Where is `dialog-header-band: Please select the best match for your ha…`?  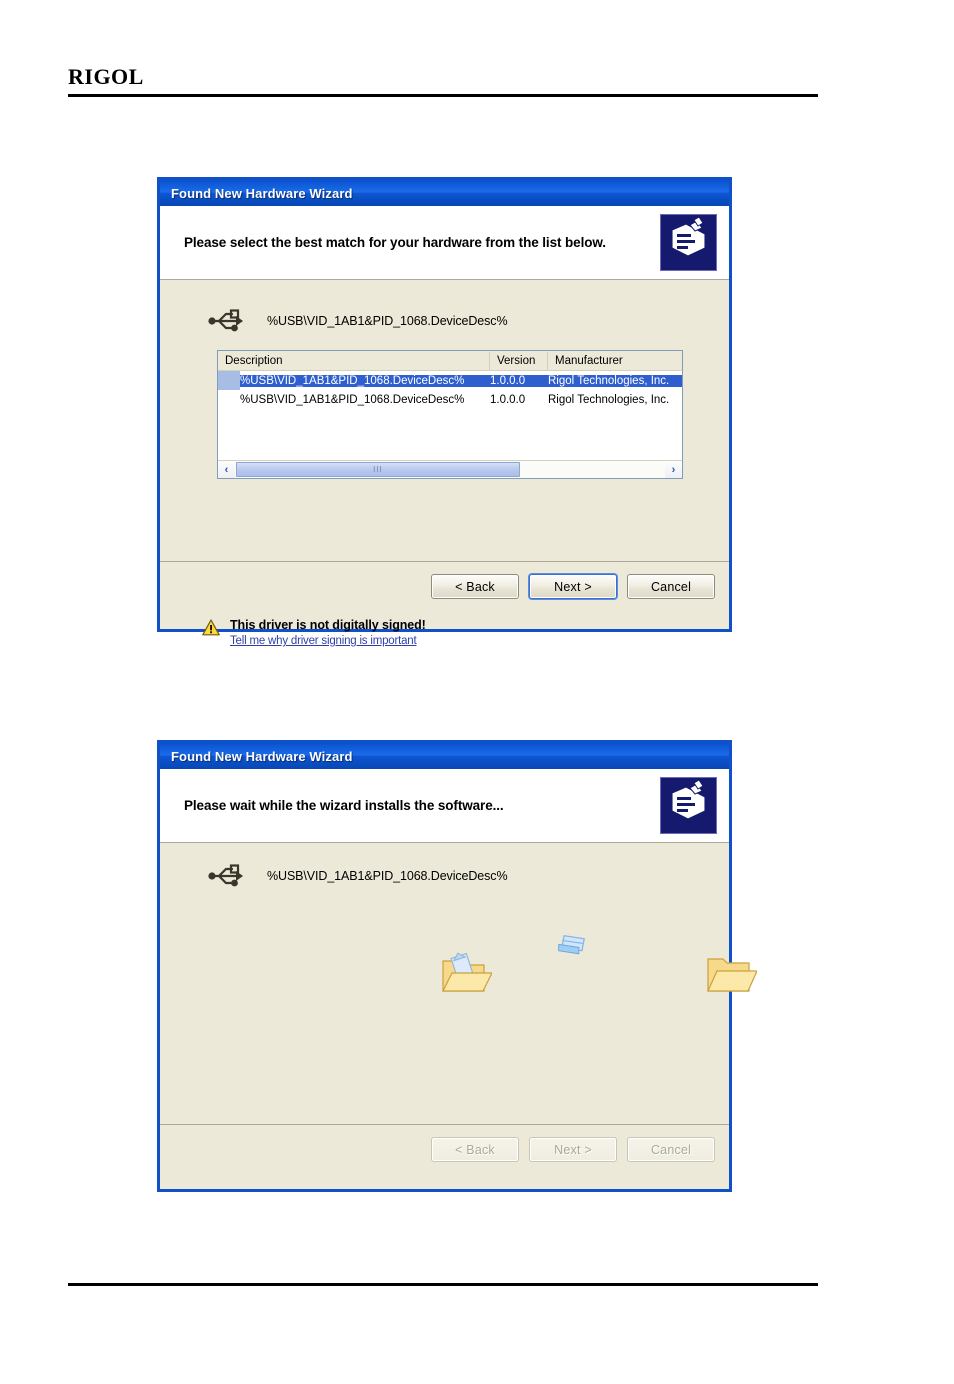 dialog-header-band: Please select the best match for your ha… is located at coordinates (444, 243).